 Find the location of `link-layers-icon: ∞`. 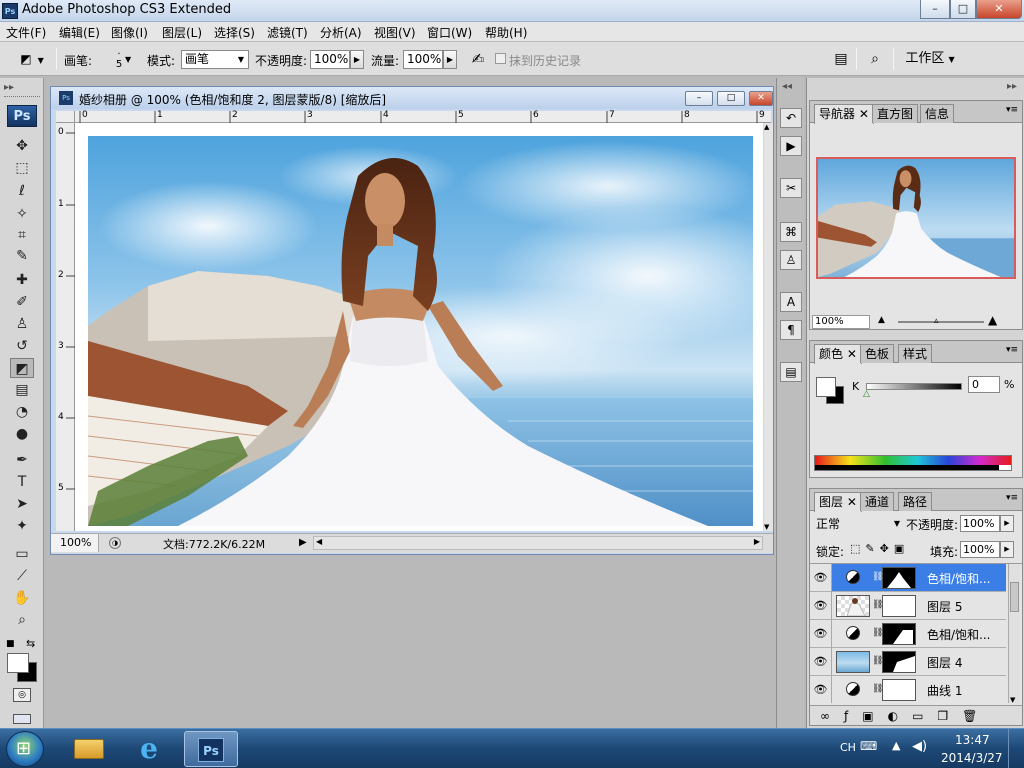

link-layers-icon: ∞ is located at coordinates (832, 716).